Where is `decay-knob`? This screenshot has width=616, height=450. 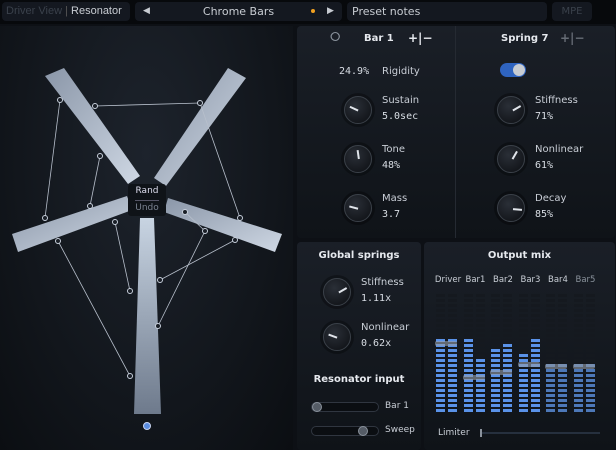
decay-knob is located at coordinates (511, 208).